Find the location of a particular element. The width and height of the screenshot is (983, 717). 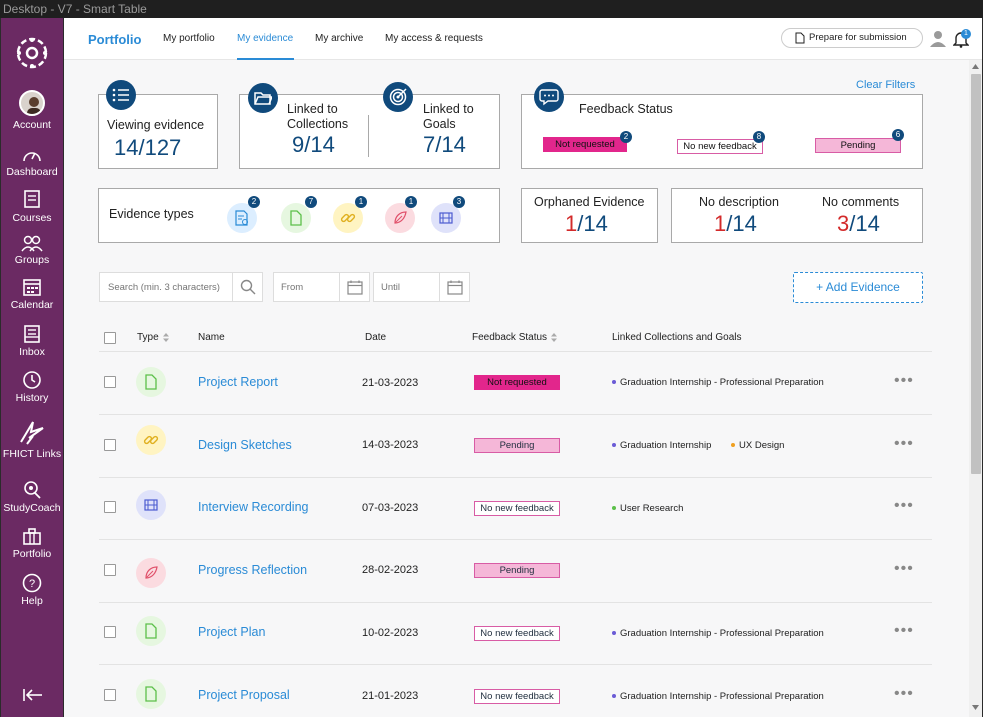

app-logo-icon is located at coordinates (32, 53).